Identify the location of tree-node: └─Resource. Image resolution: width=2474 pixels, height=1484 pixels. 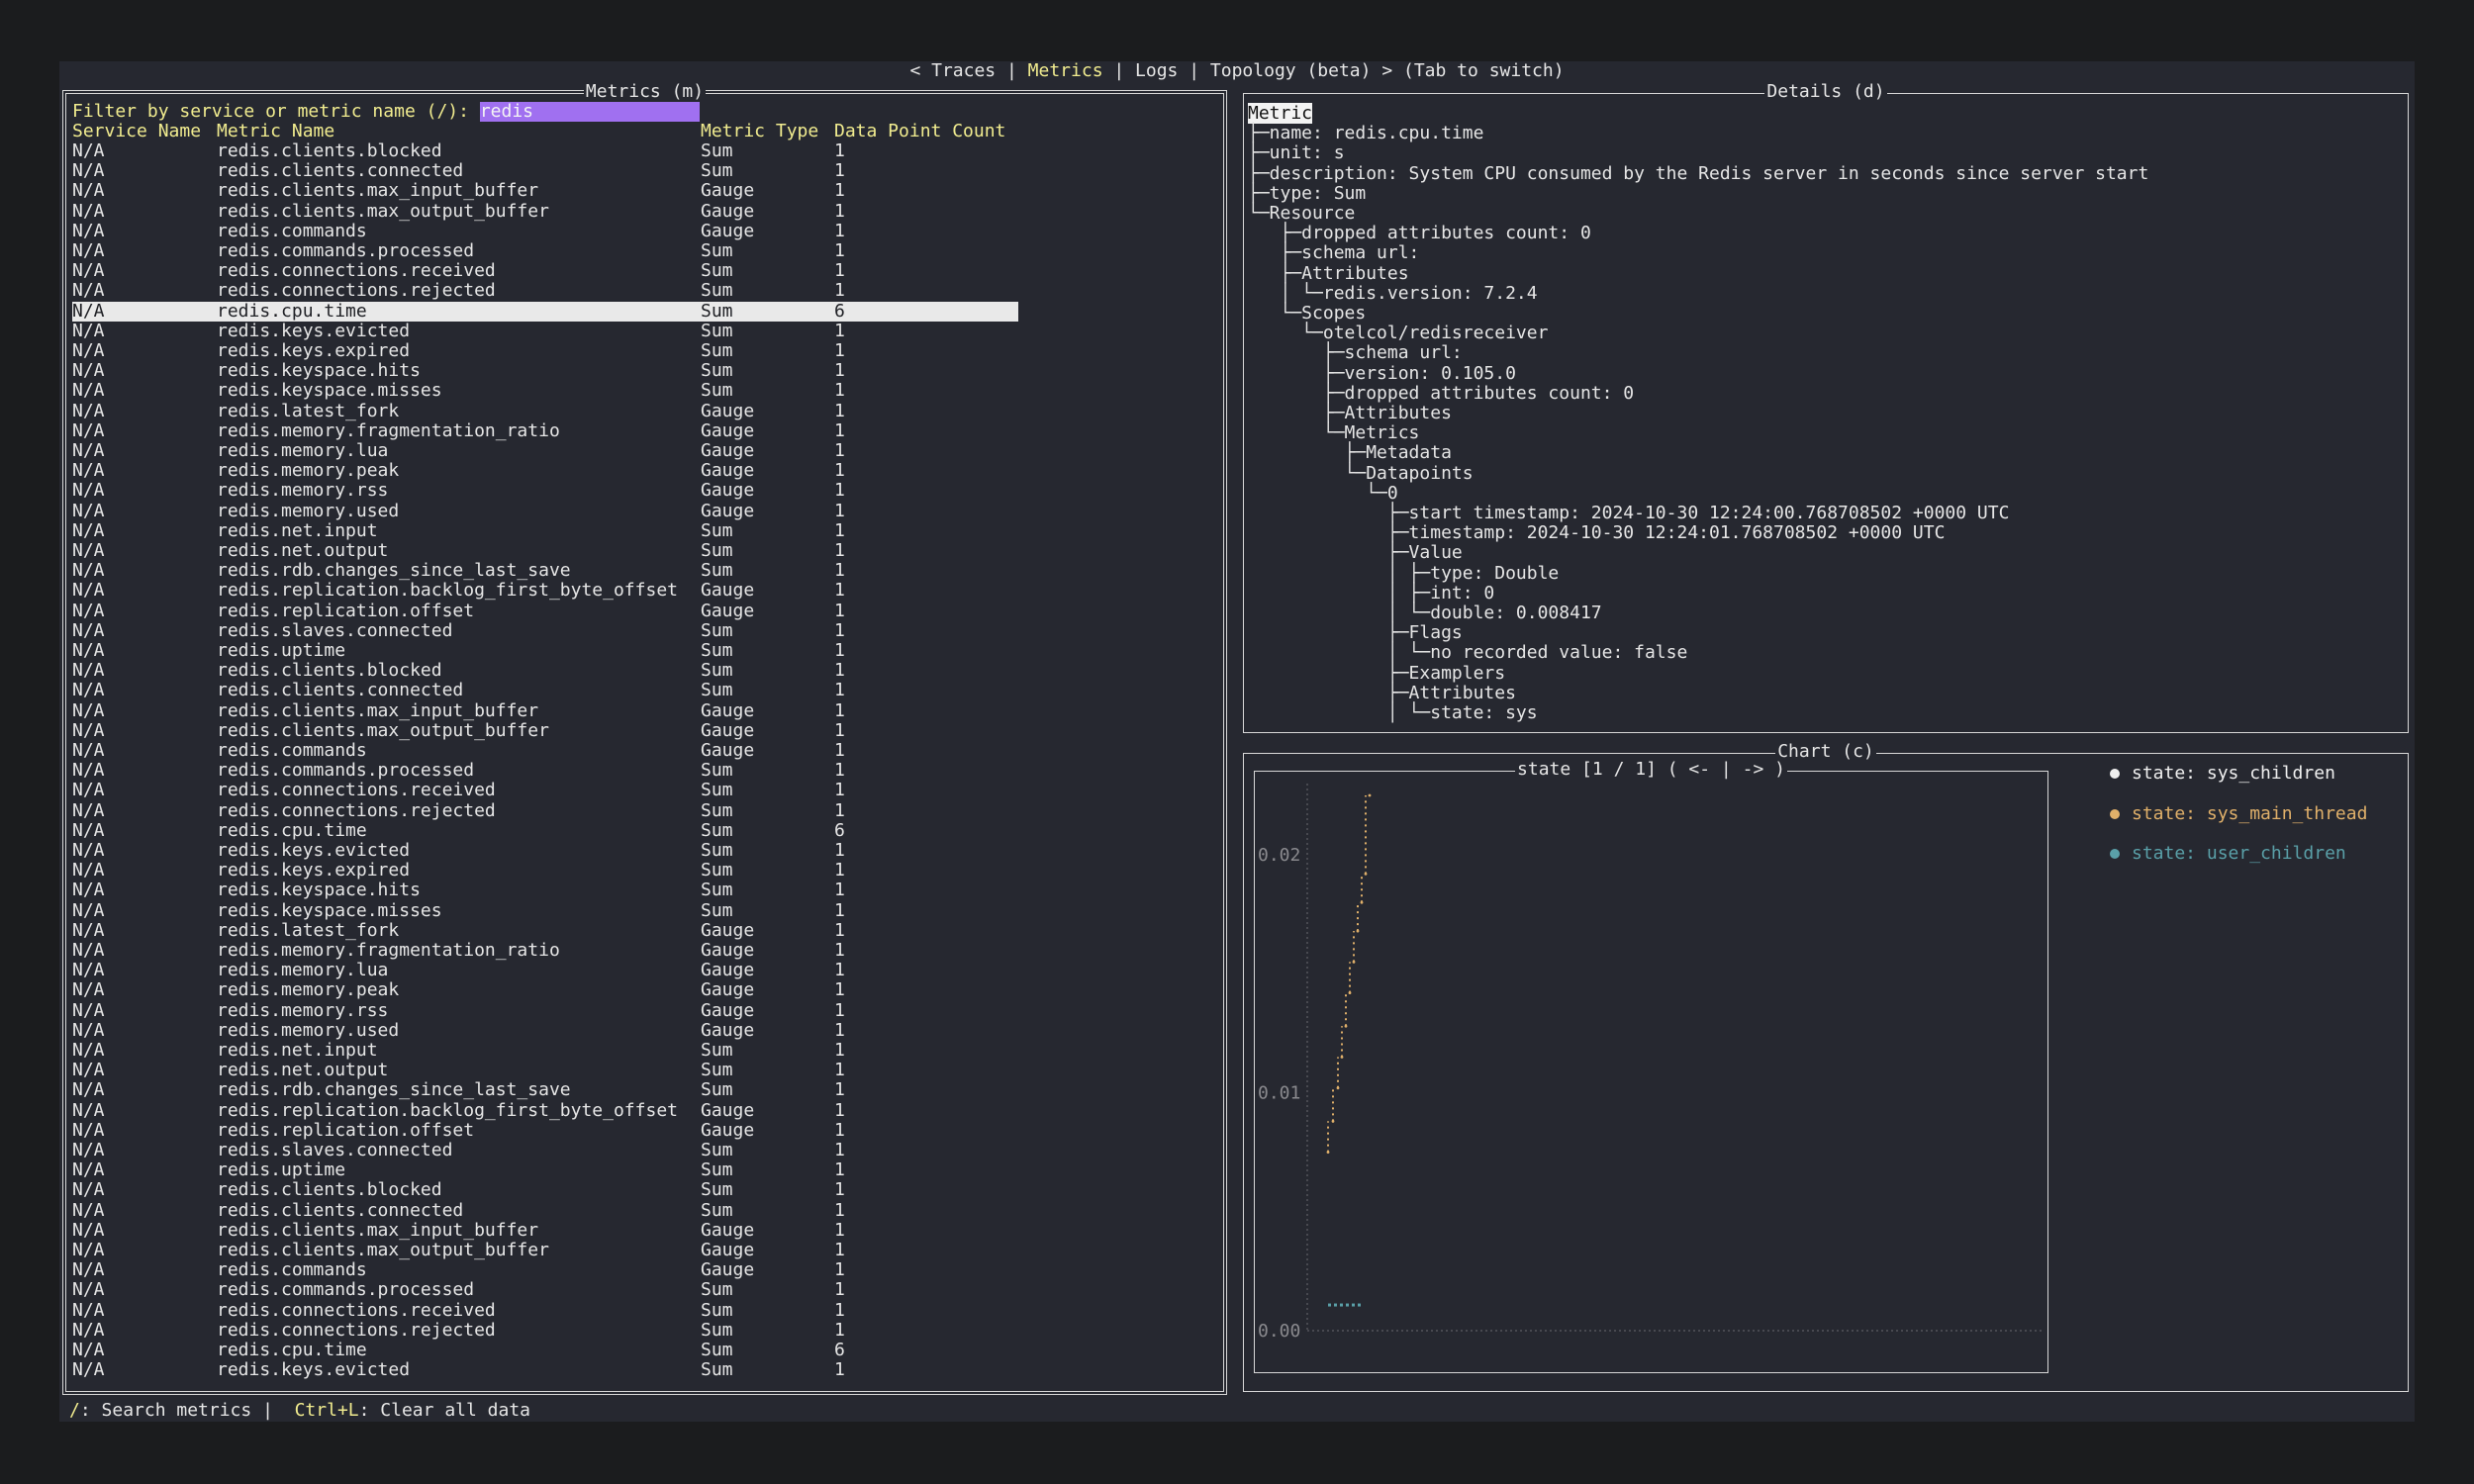
(1698, 213).